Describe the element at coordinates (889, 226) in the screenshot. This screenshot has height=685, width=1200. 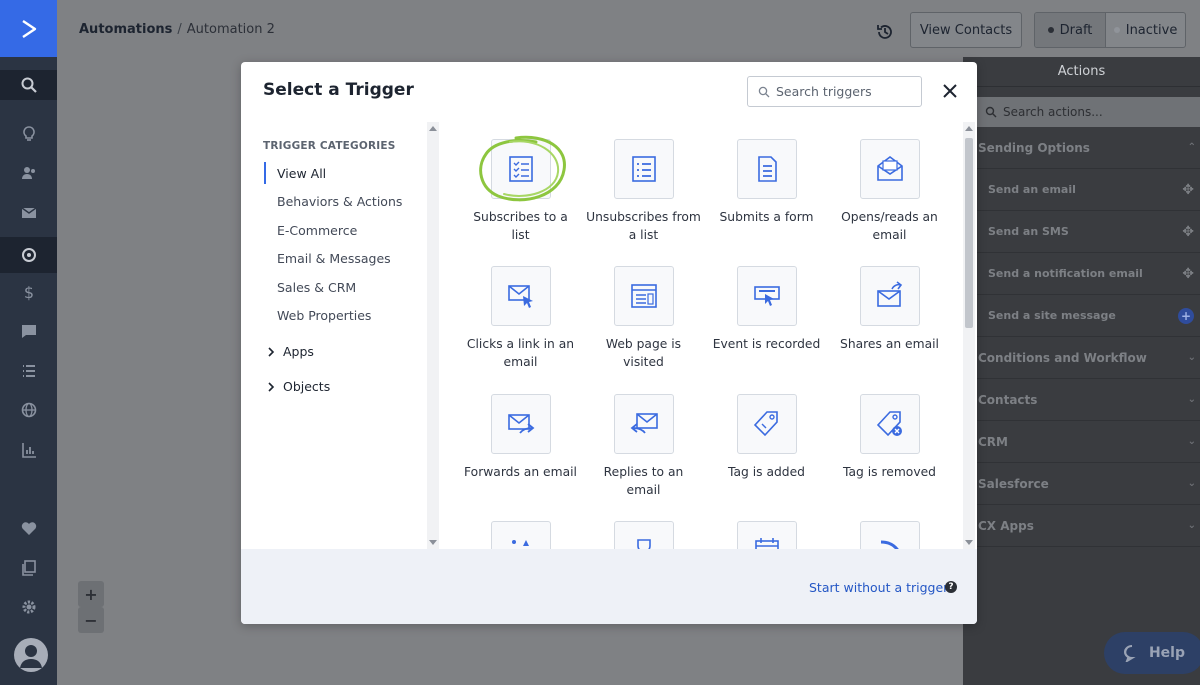
I see `trigger-label: Opens/reads an email` at that location.